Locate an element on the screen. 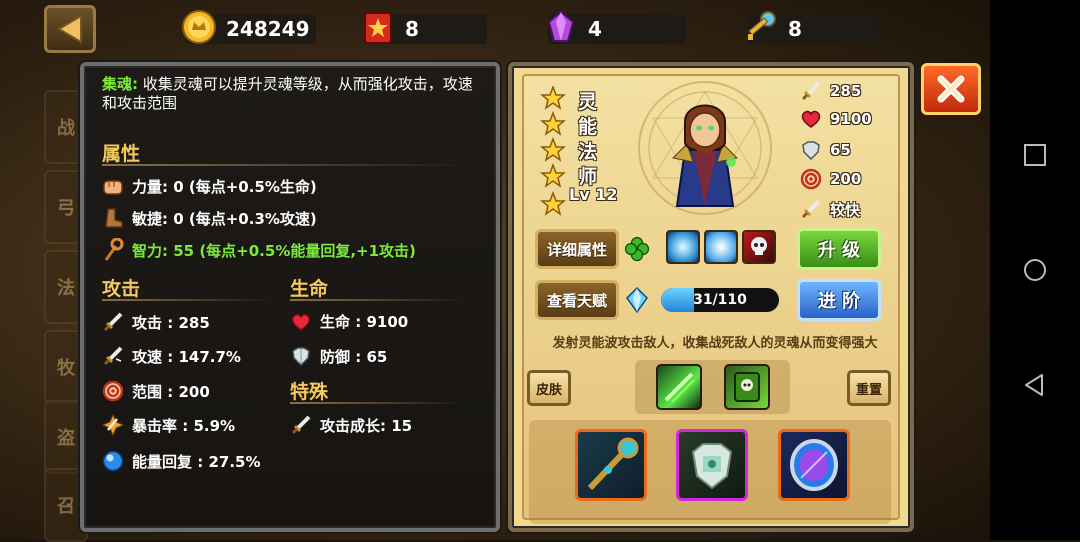  back-arrow-icon is located at coordinates (69, 29).